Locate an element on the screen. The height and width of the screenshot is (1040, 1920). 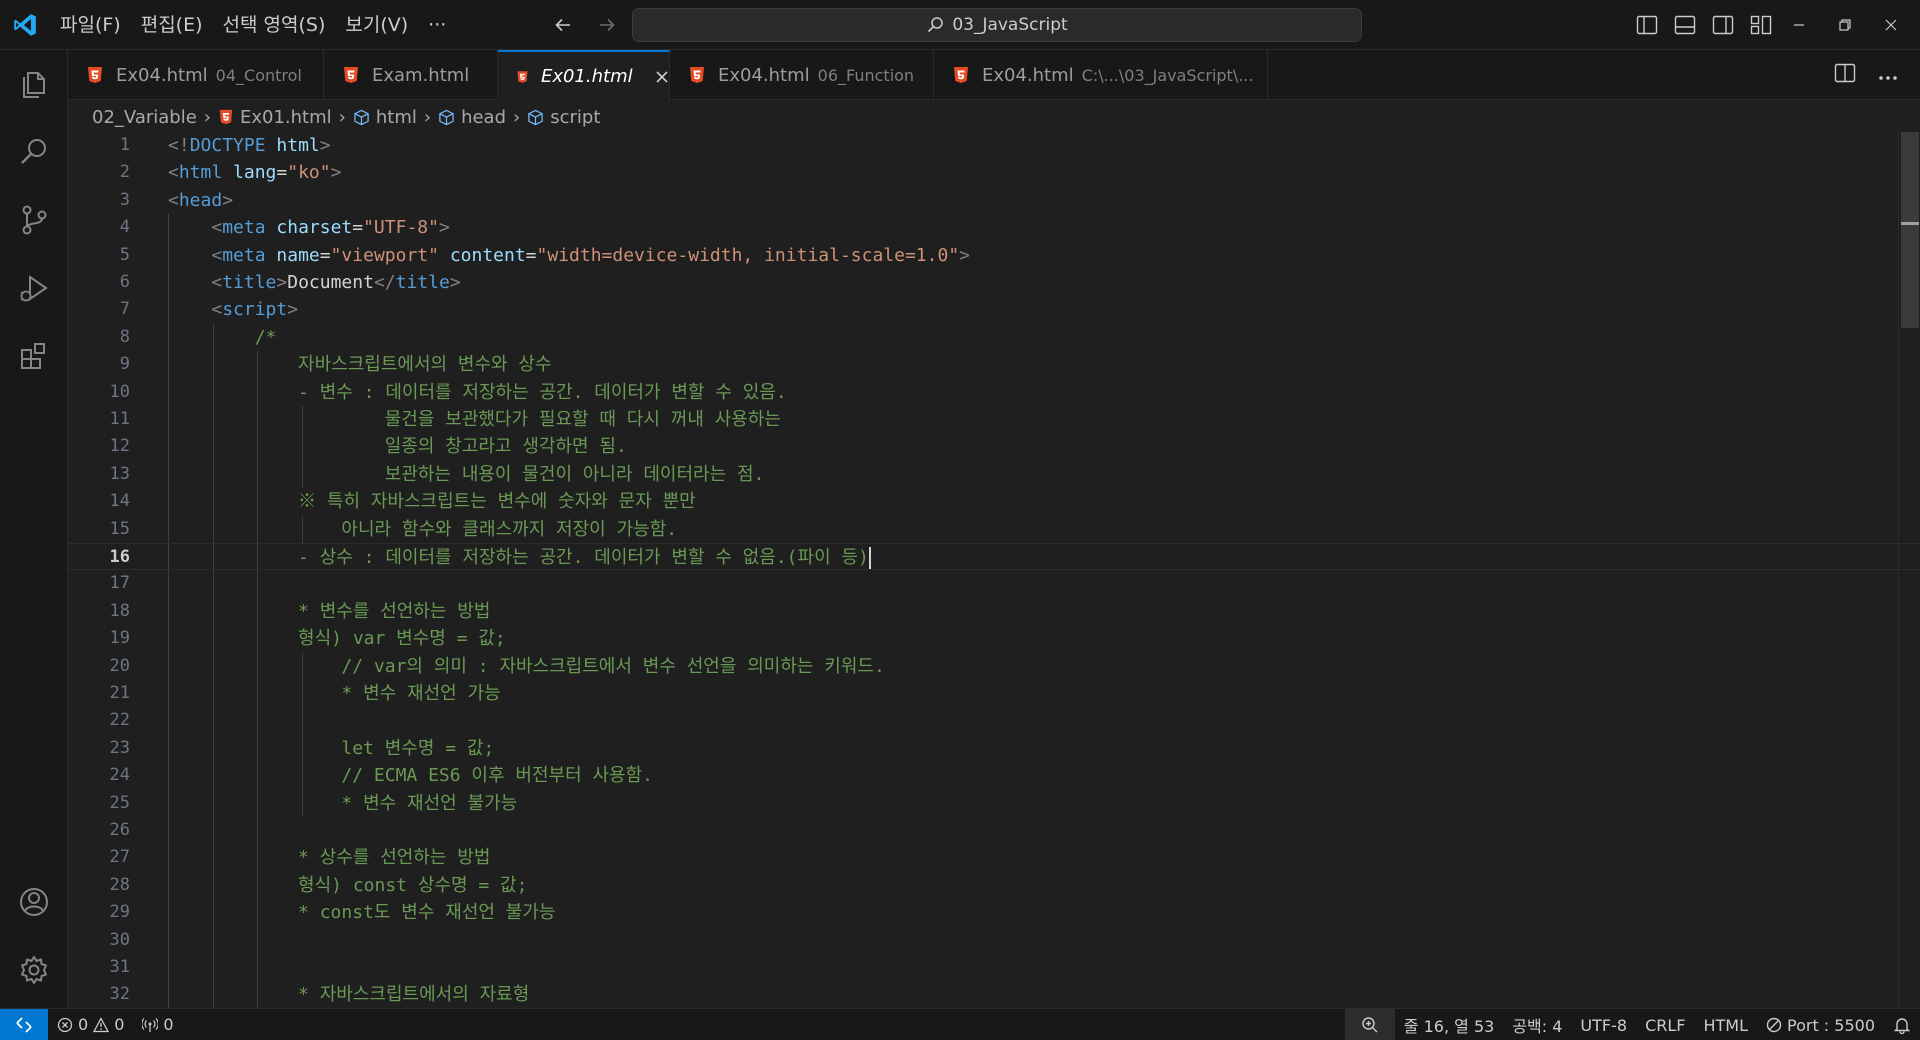
tab-exam: Exam.html is located at coordinates (411, 75).